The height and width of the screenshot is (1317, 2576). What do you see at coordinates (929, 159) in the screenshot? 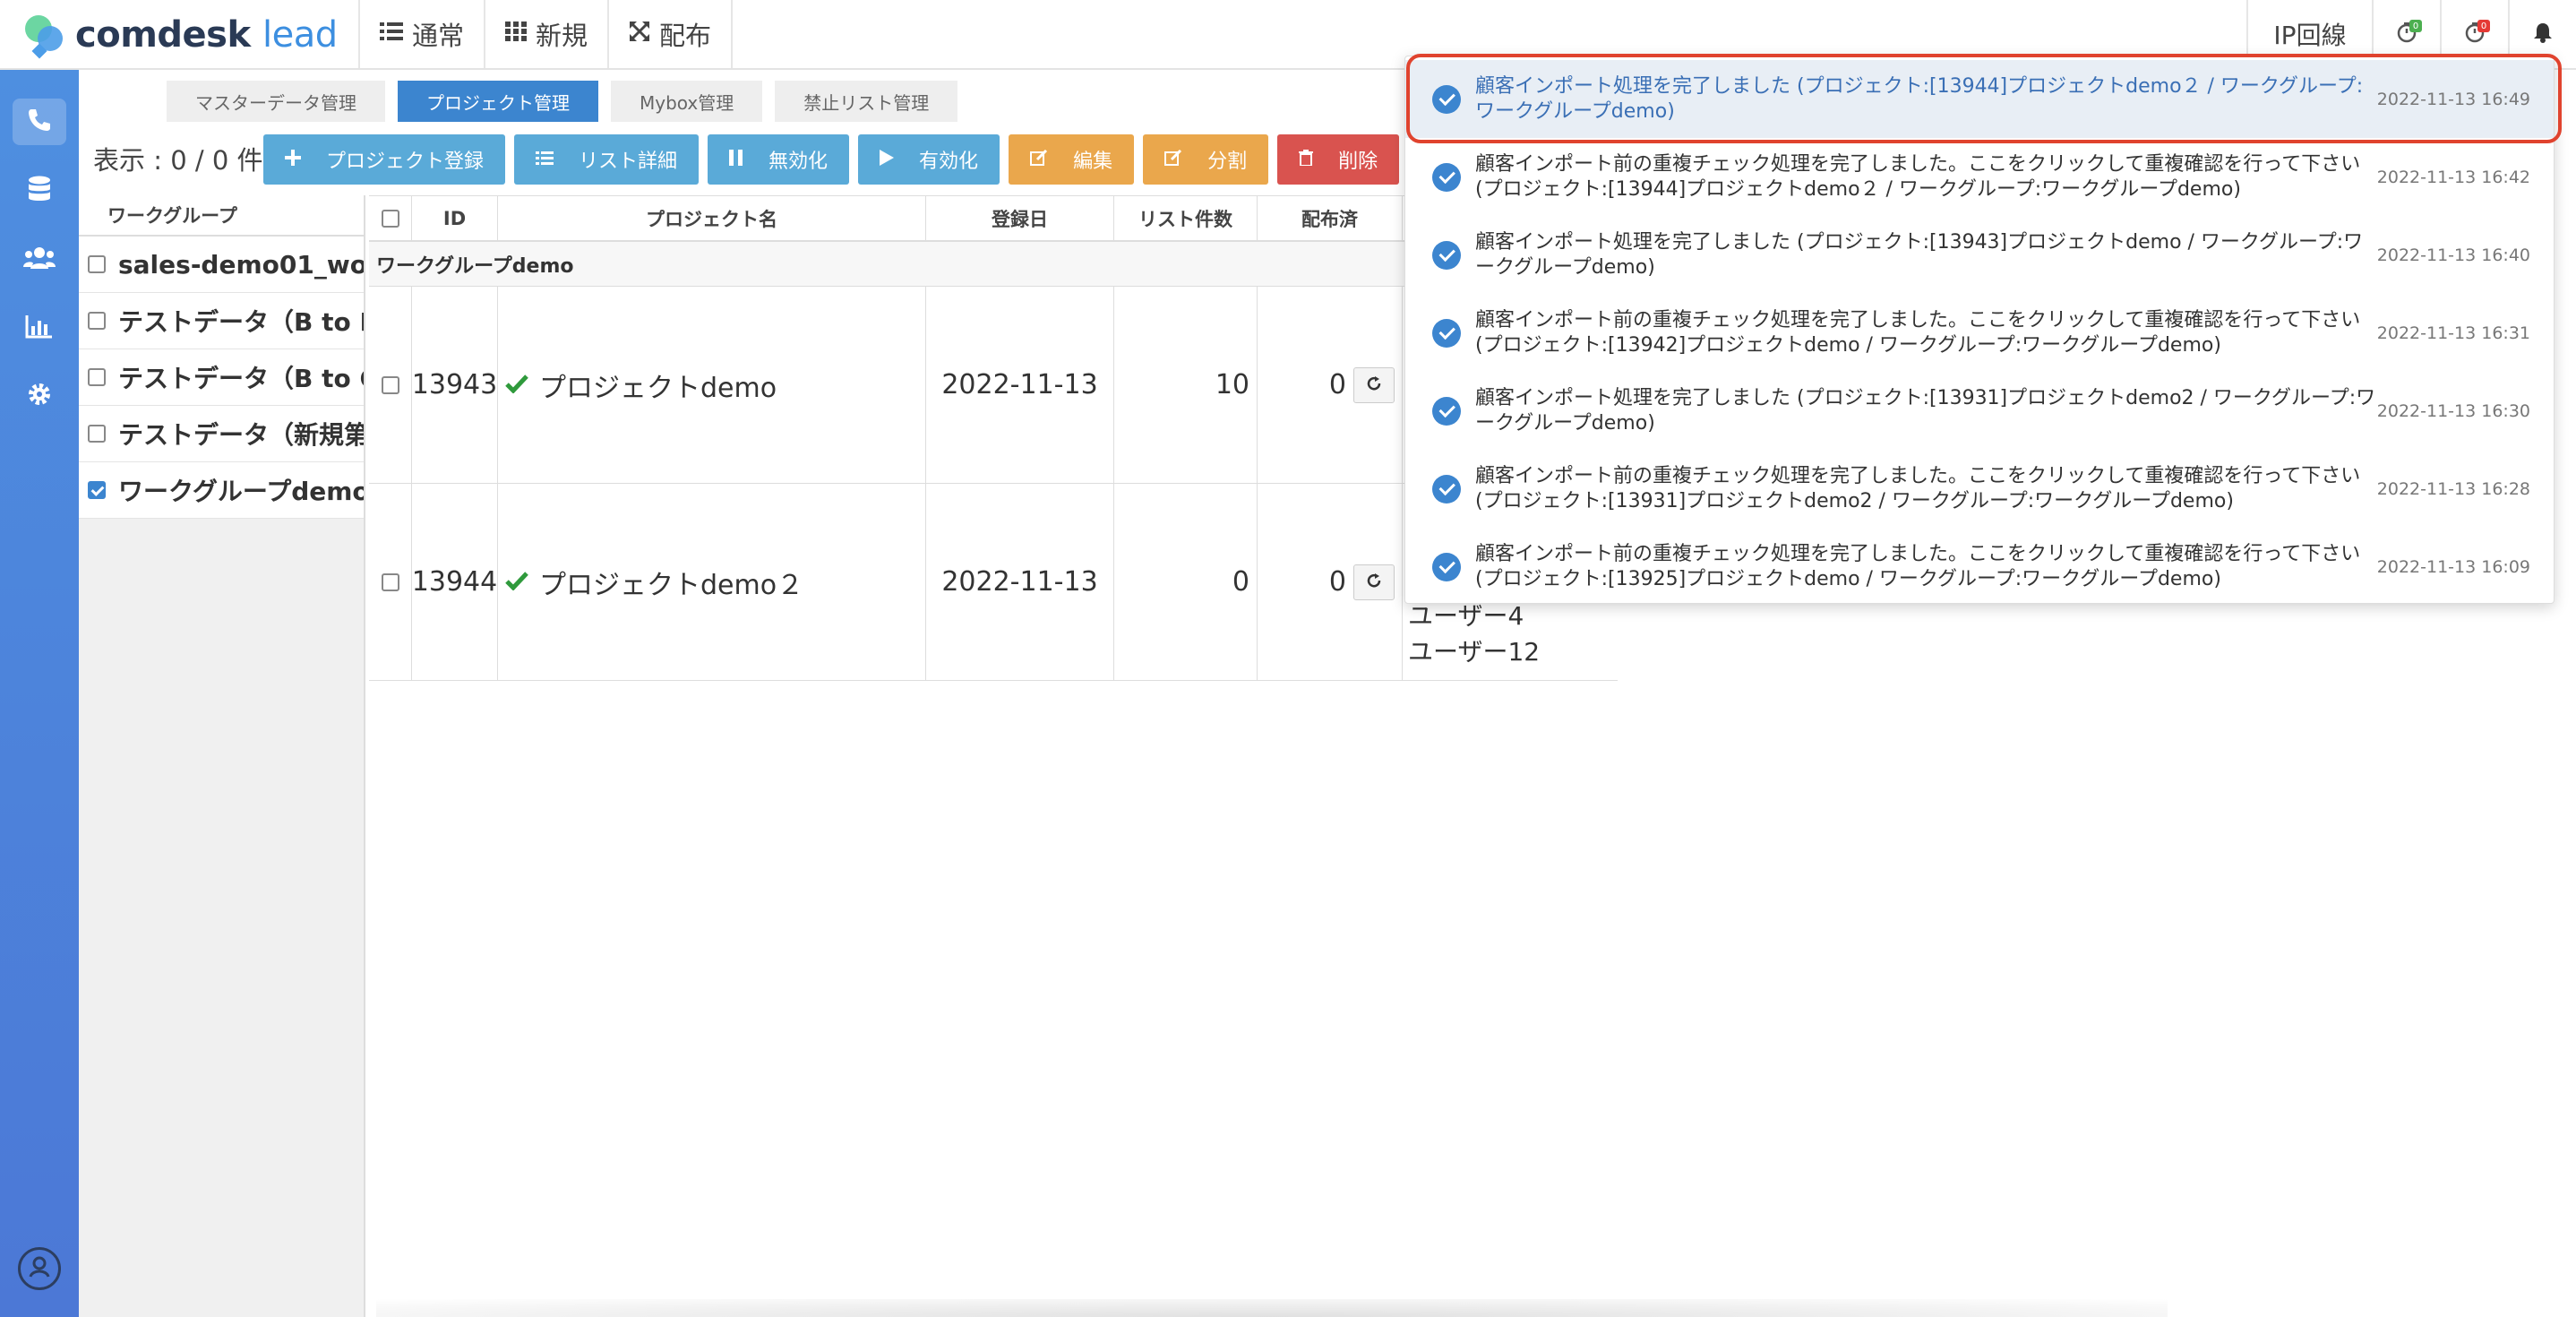
I see `enable-button: 有効化` at bounding box center [929, 159].